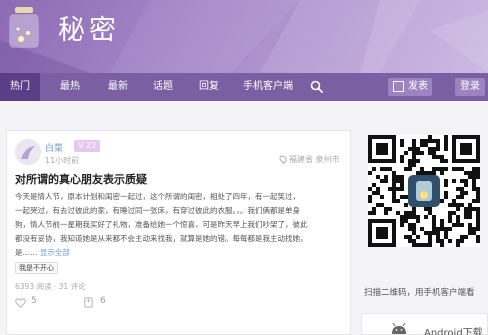 The width and height of the screenshot is (488, 335). Describe the element at coordinates (161, 238) in the screenshot. I see `post-body-line: 都没有妥协，我知道她是从来都不会主动来找我，就算是她的错。每每都是我主动找她，` at that location.